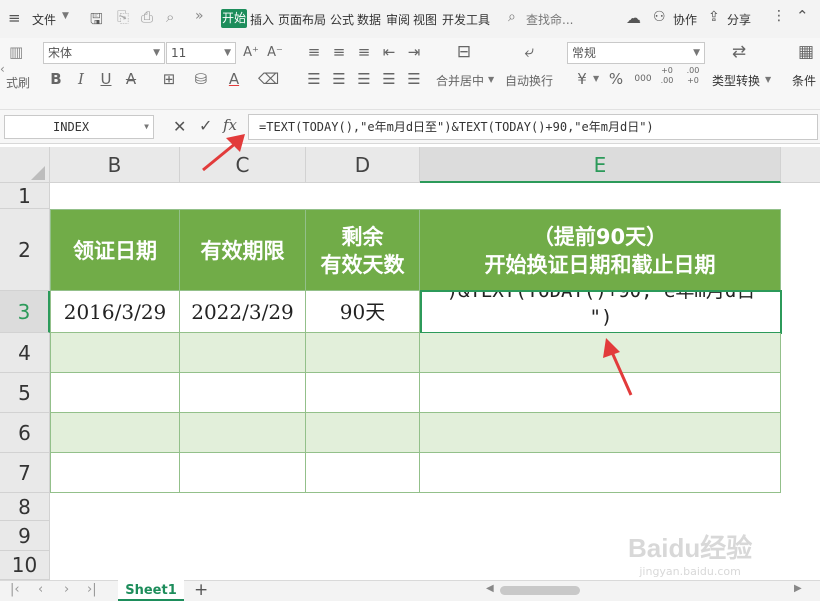 Image resolution: width=820 pixels, height=601 pixels. What do you see at coordinates (66, 589) in the screenshot?
I see `next-sheet-icon: ›` at bounding box center [66, 589].